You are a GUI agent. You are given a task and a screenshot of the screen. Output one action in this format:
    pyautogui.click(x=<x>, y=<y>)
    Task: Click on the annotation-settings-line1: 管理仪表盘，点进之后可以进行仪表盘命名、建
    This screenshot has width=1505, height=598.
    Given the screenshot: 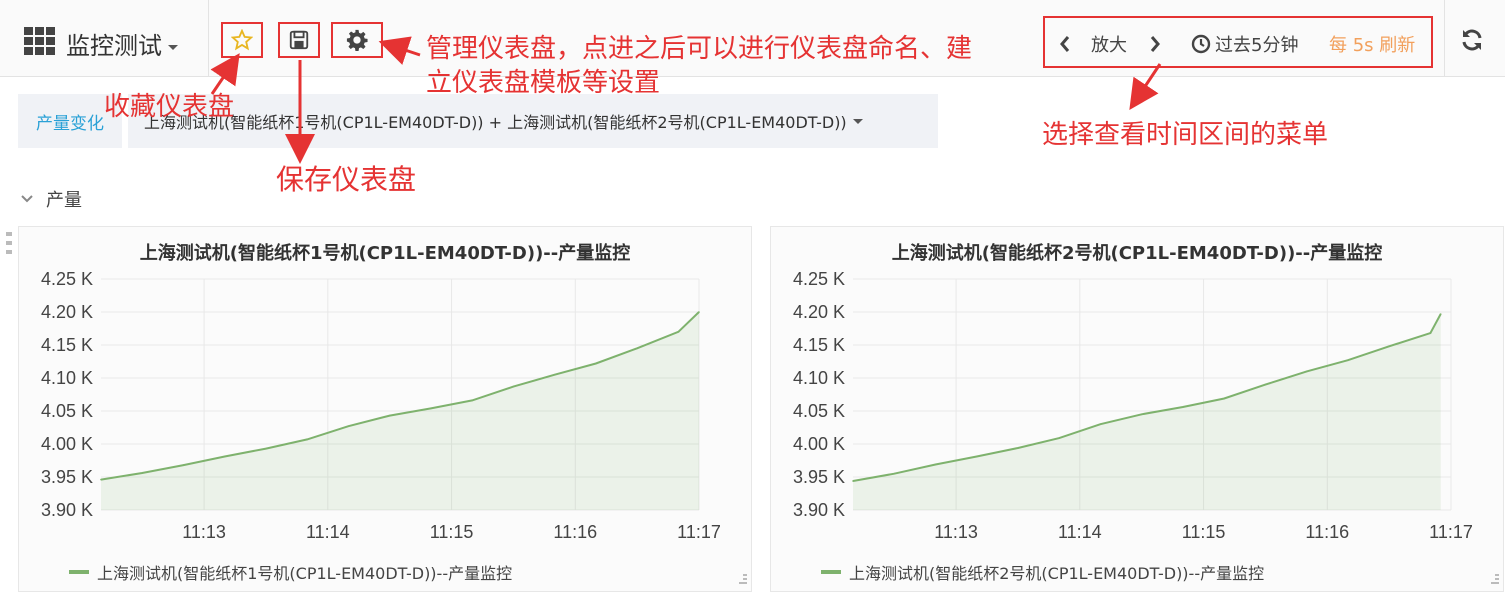 What is the action you would take?
    pyautogui.click(x=699, y=49)
    